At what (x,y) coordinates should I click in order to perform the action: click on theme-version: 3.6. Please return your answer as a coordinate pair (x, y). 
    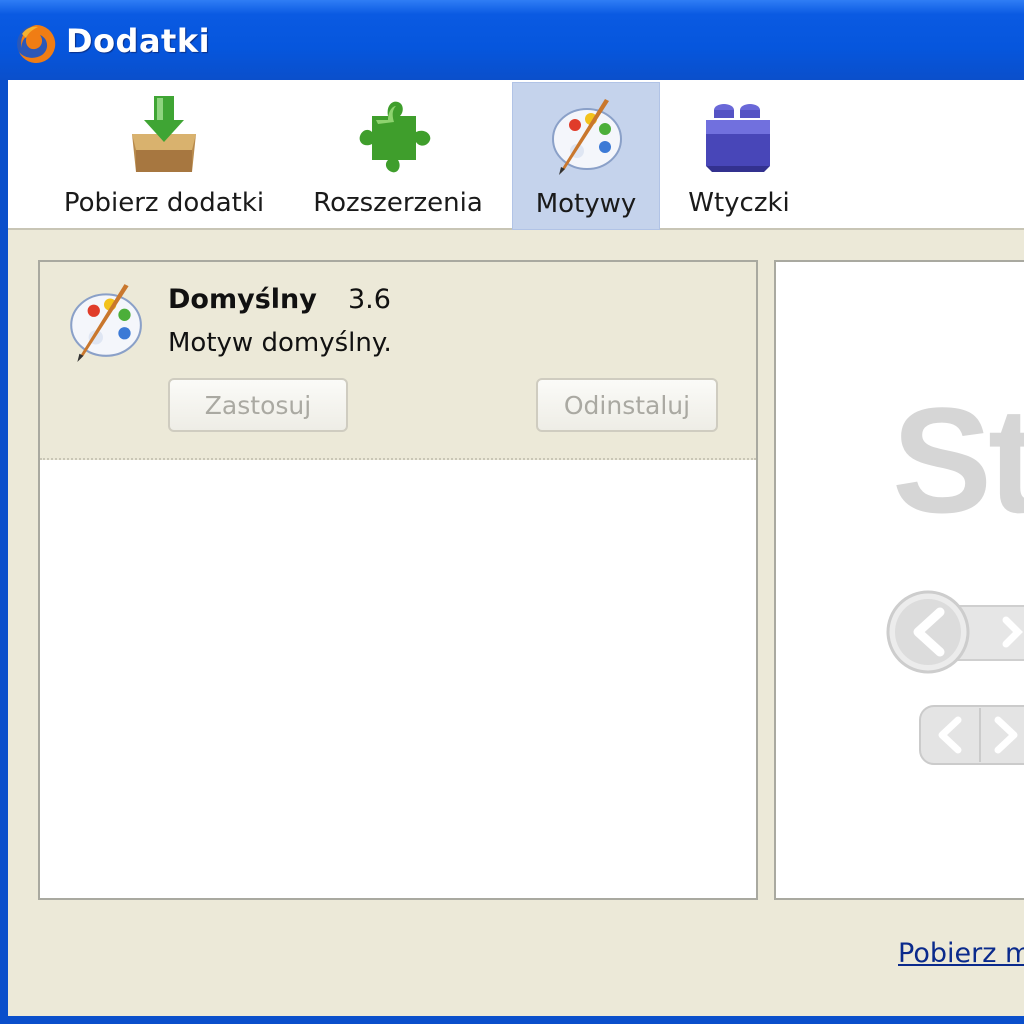
    Looking at the image, I should click on (369, 299).